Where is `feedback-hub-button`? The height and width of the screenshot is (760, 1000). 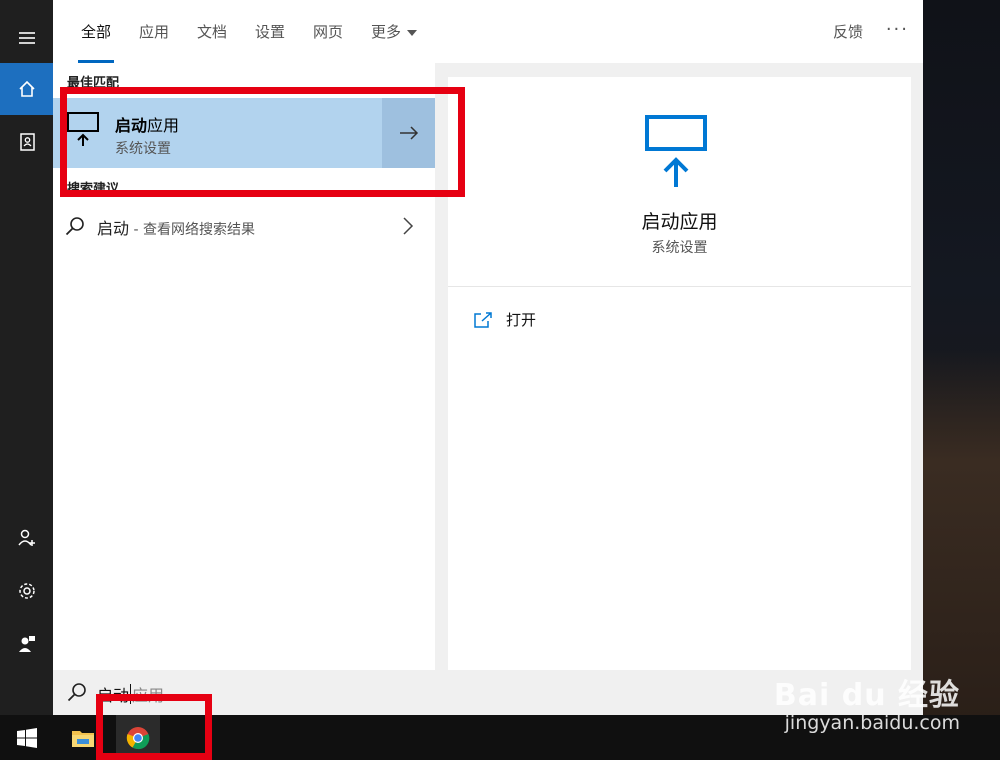
feedback-hub-button is located at coordinates (26, 644).